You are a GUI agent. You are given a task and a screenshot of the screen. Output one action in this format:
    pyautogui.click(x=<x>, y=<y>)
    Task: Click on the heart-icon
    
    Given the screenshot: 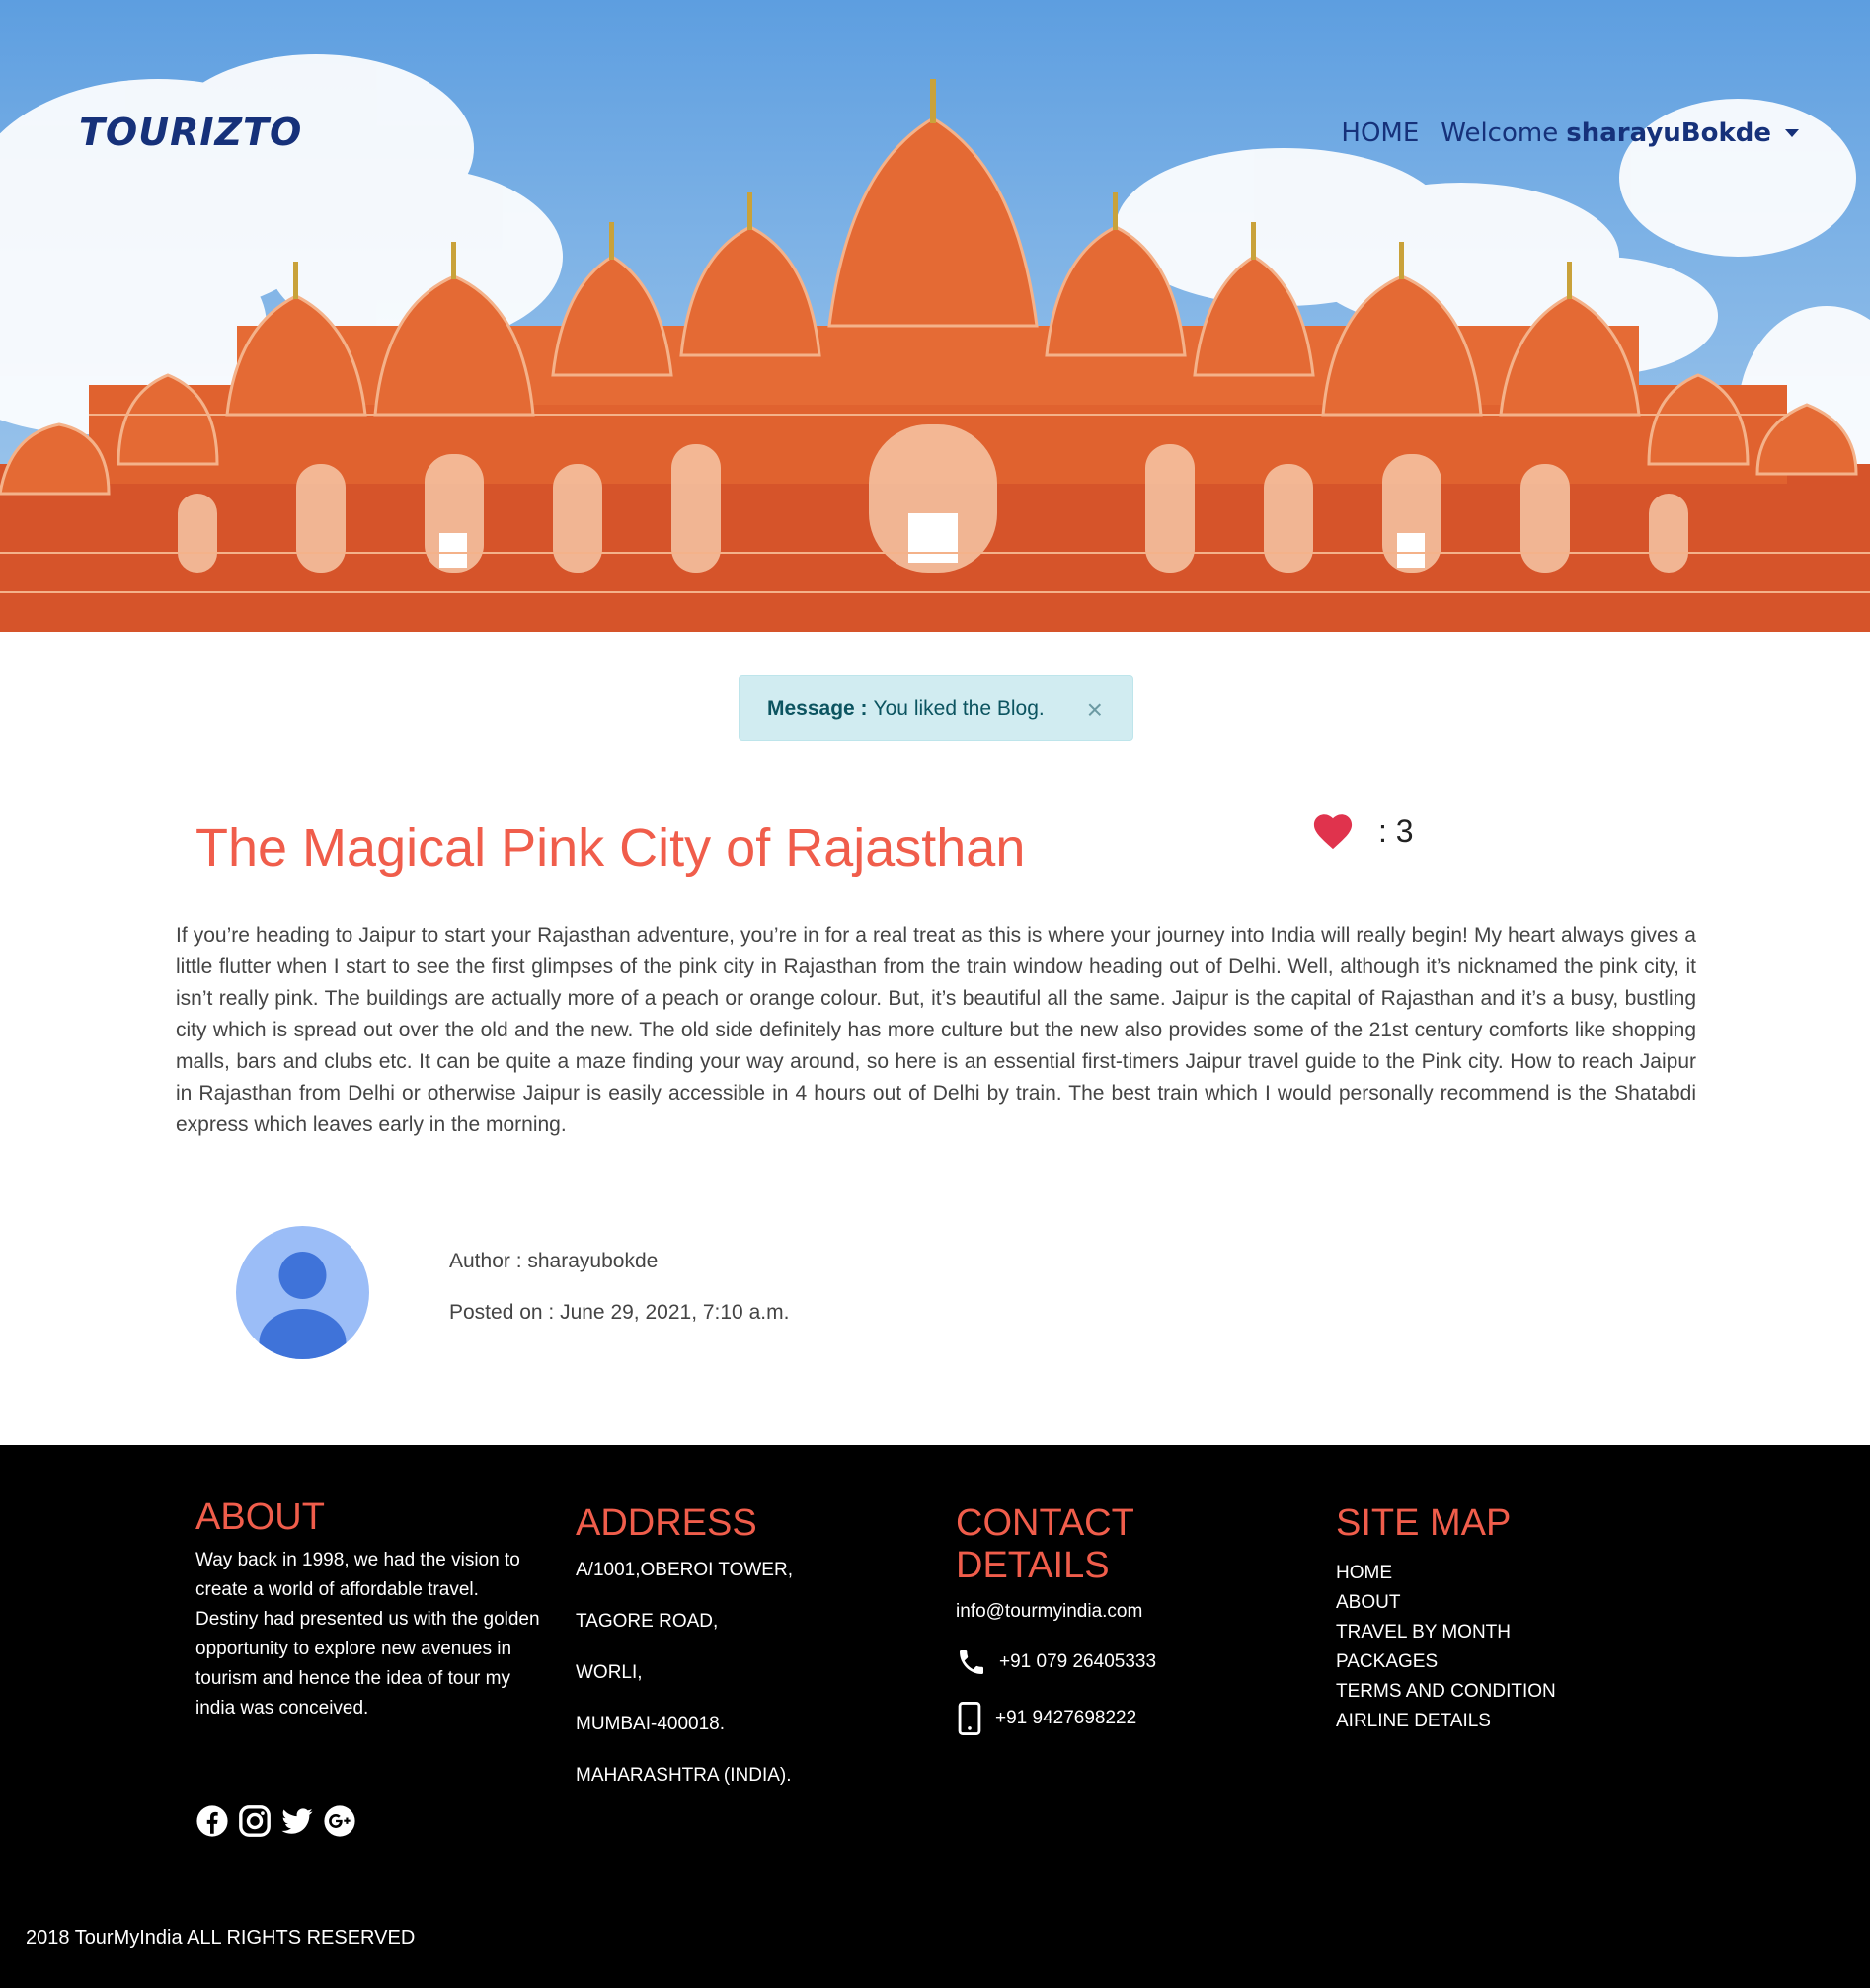 What is the action you would take?
    pyautogui.click(x=1333, y=831)
    